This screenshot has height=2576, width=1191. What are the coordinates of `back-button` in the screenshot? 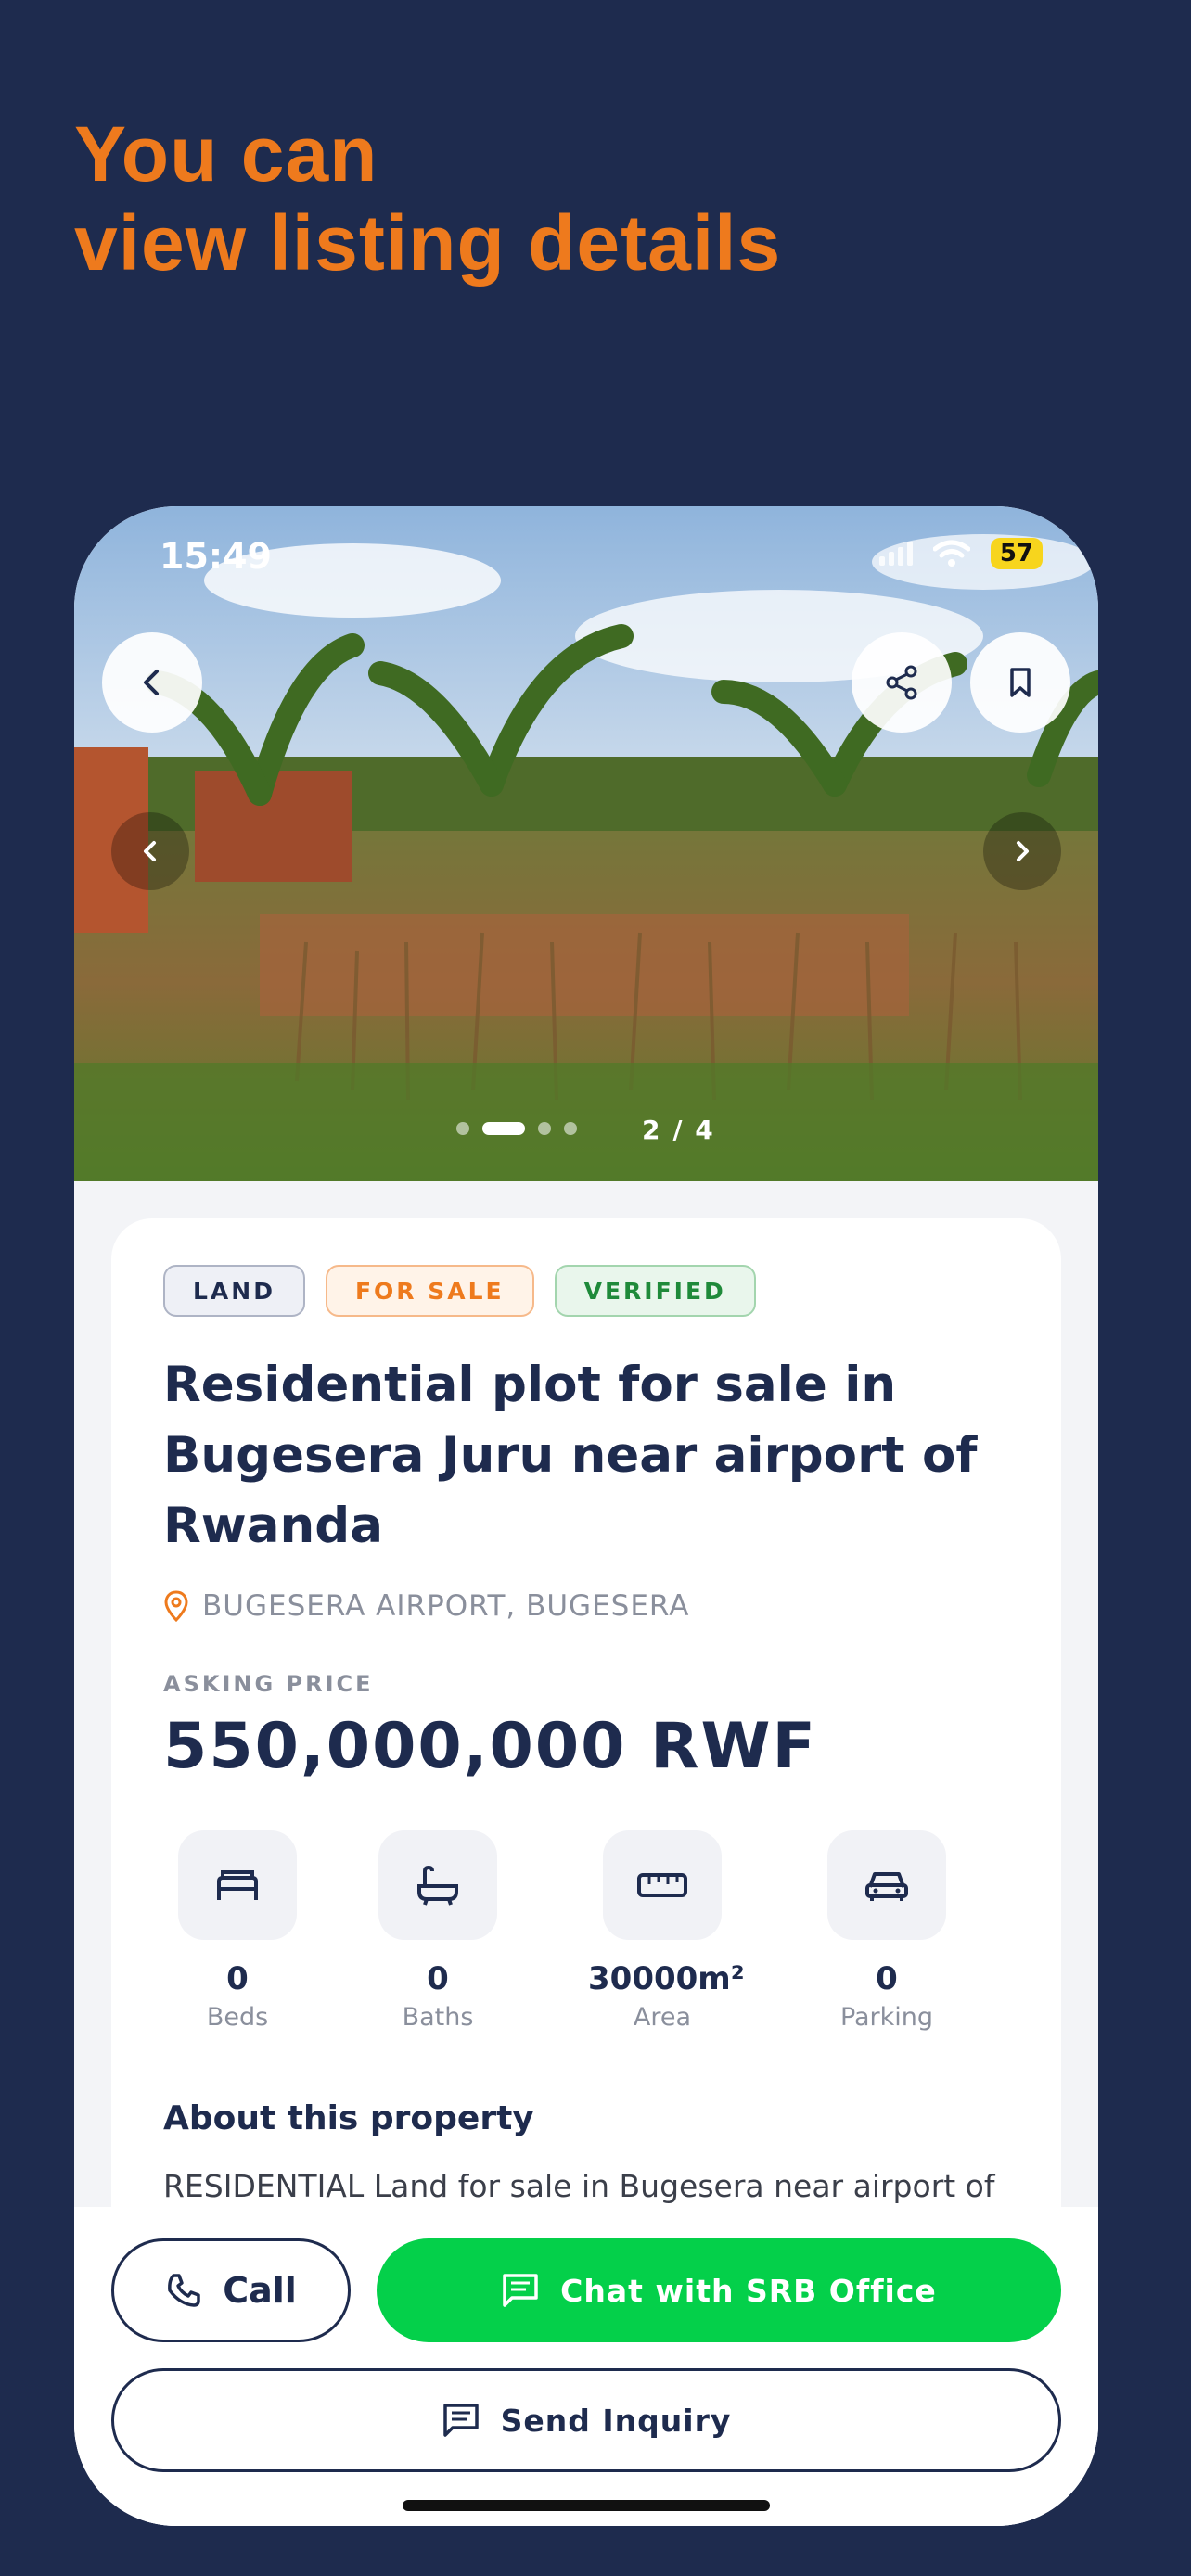 It's located at (152, 682).